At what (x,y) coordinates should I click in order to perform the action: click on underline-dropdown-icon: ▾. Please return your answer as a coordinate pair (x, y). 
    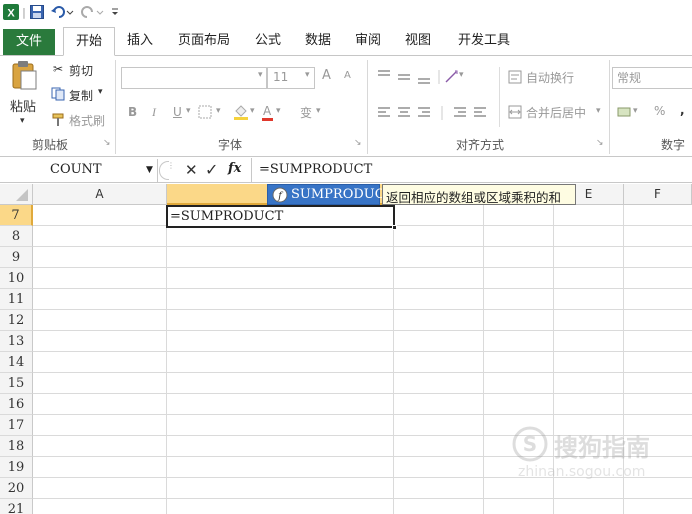
    Looking at the image, I should click on (188, 111).